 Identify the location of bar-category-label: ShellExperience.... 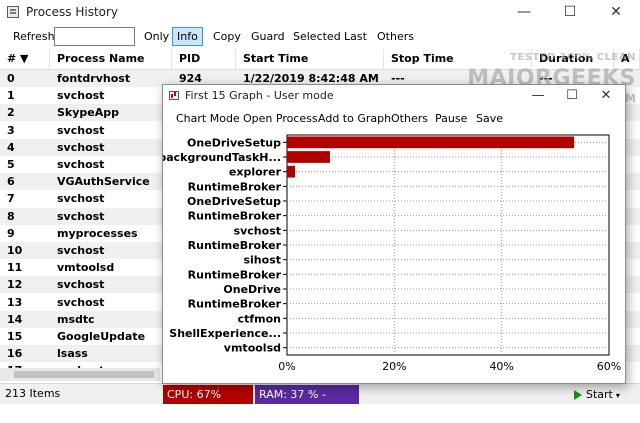
(225, 333).